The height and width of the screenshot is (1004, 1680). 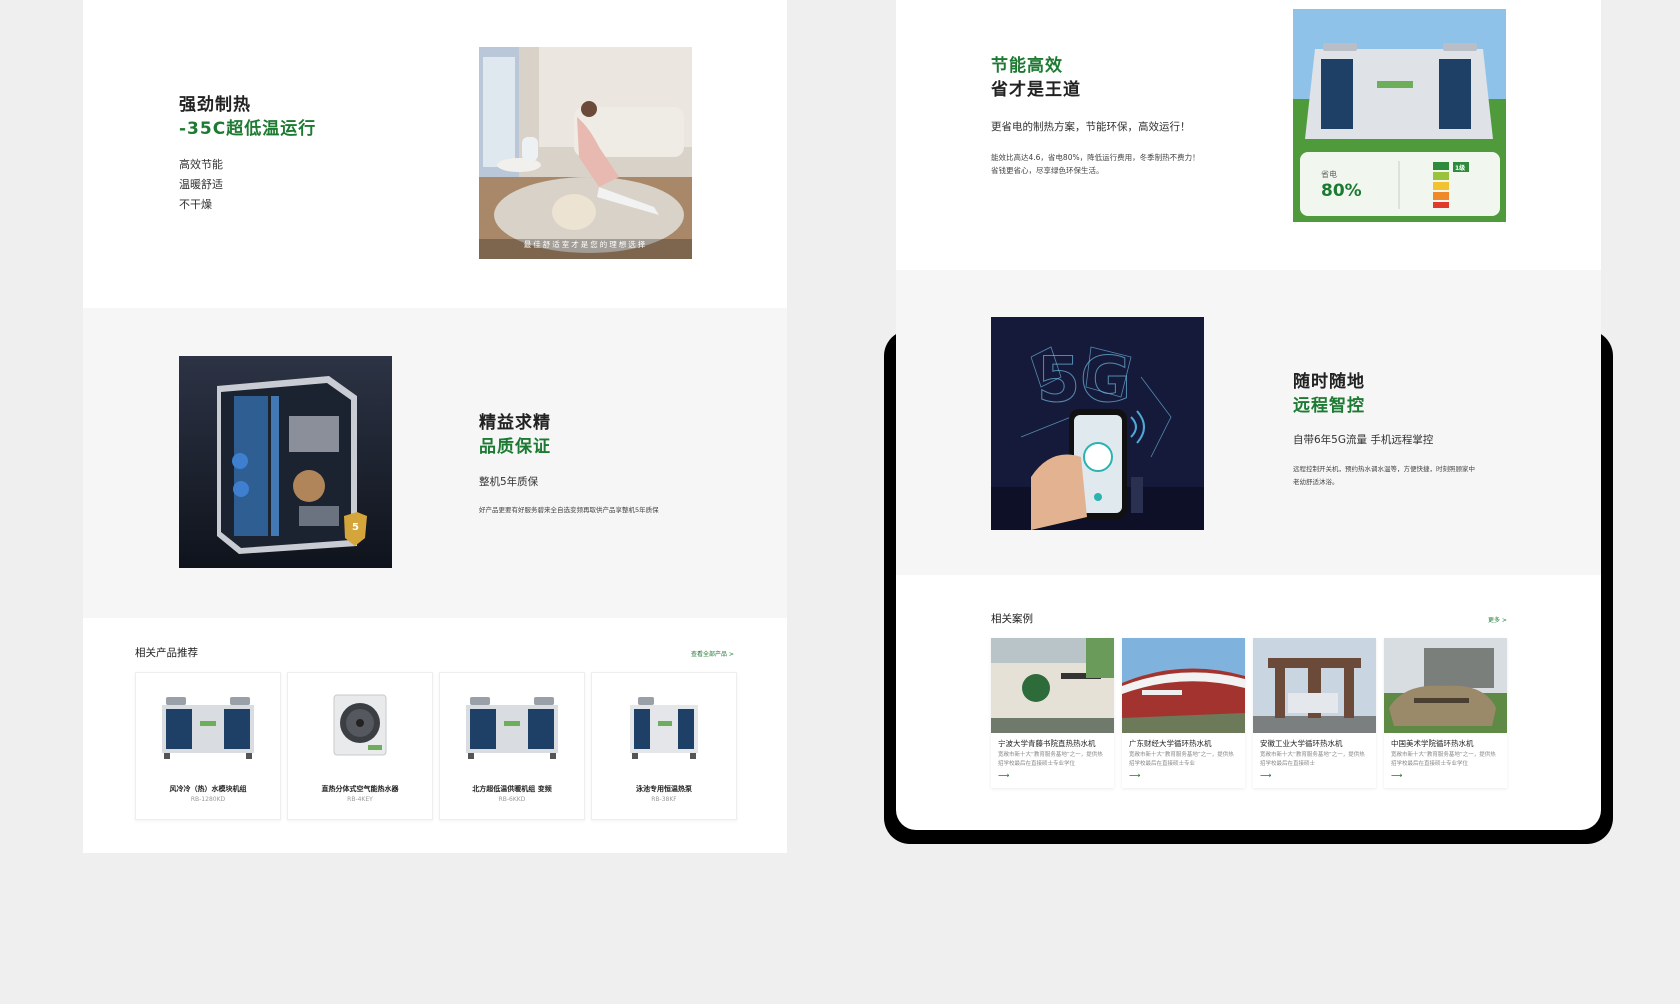 I want to click on product-model: RB-4KEY, so click(x=360, y=799).